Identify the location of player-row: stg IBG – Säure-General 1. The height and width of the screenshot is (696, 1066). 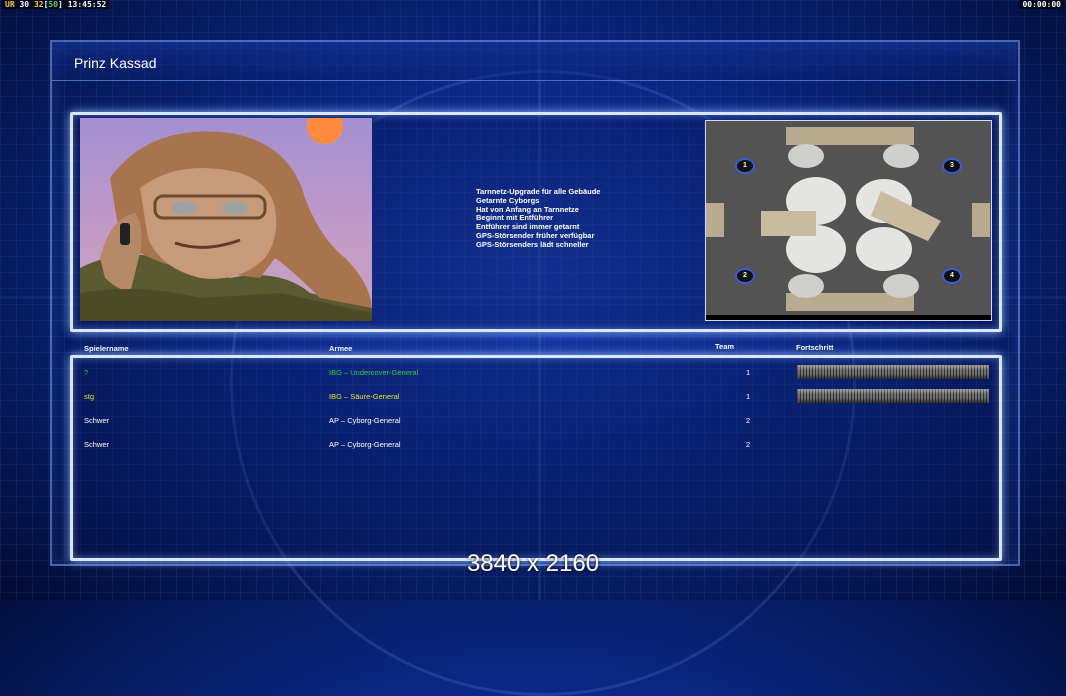
(533, 396).